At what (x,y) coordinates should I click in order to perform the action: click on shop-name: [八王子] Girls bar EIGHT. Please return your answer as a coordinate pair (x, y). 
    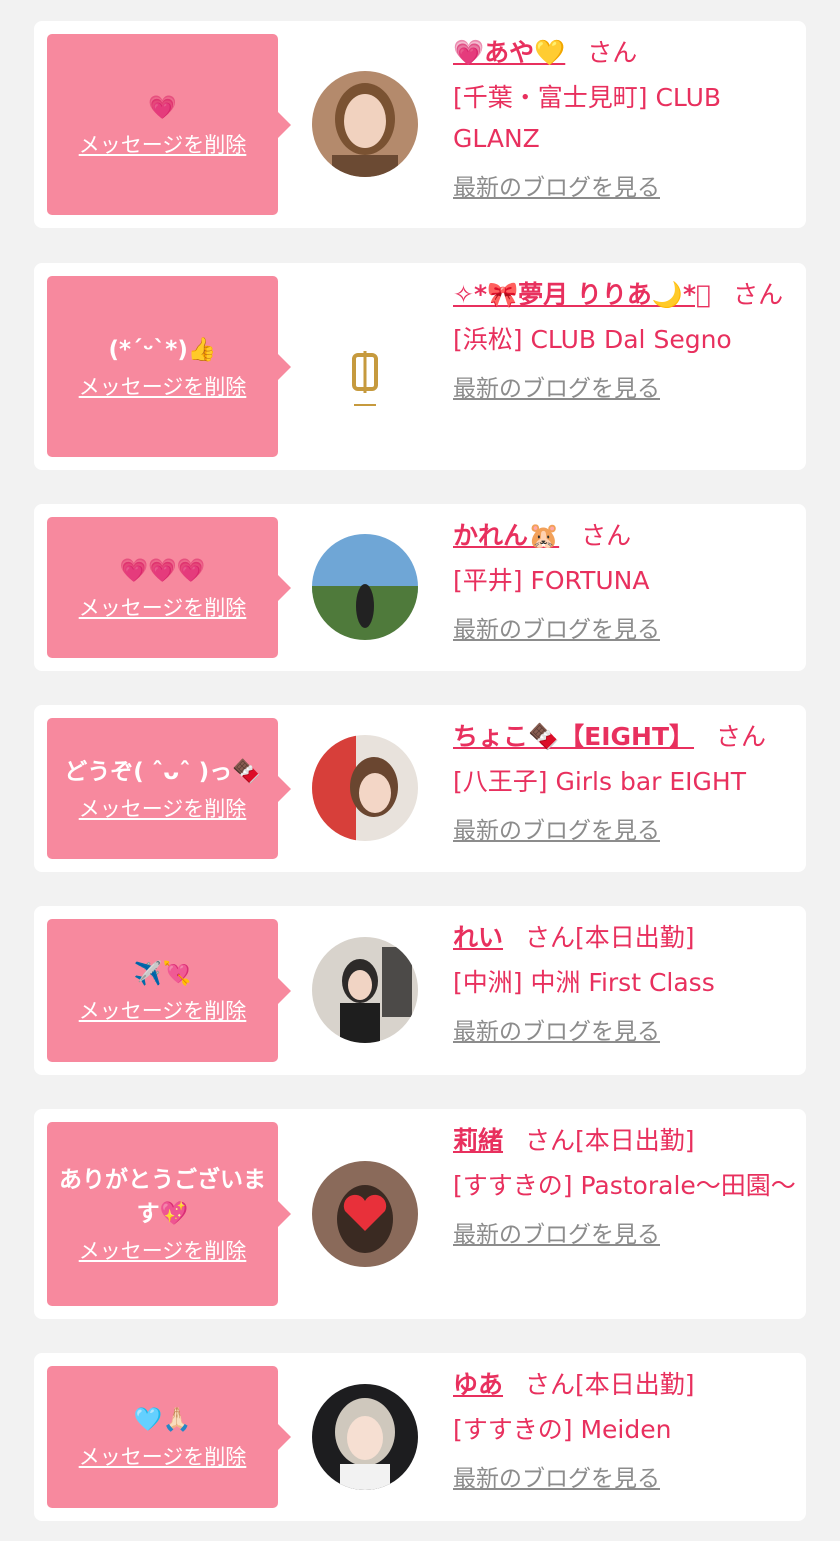
    Looking at the image, I should click on (599, 781).